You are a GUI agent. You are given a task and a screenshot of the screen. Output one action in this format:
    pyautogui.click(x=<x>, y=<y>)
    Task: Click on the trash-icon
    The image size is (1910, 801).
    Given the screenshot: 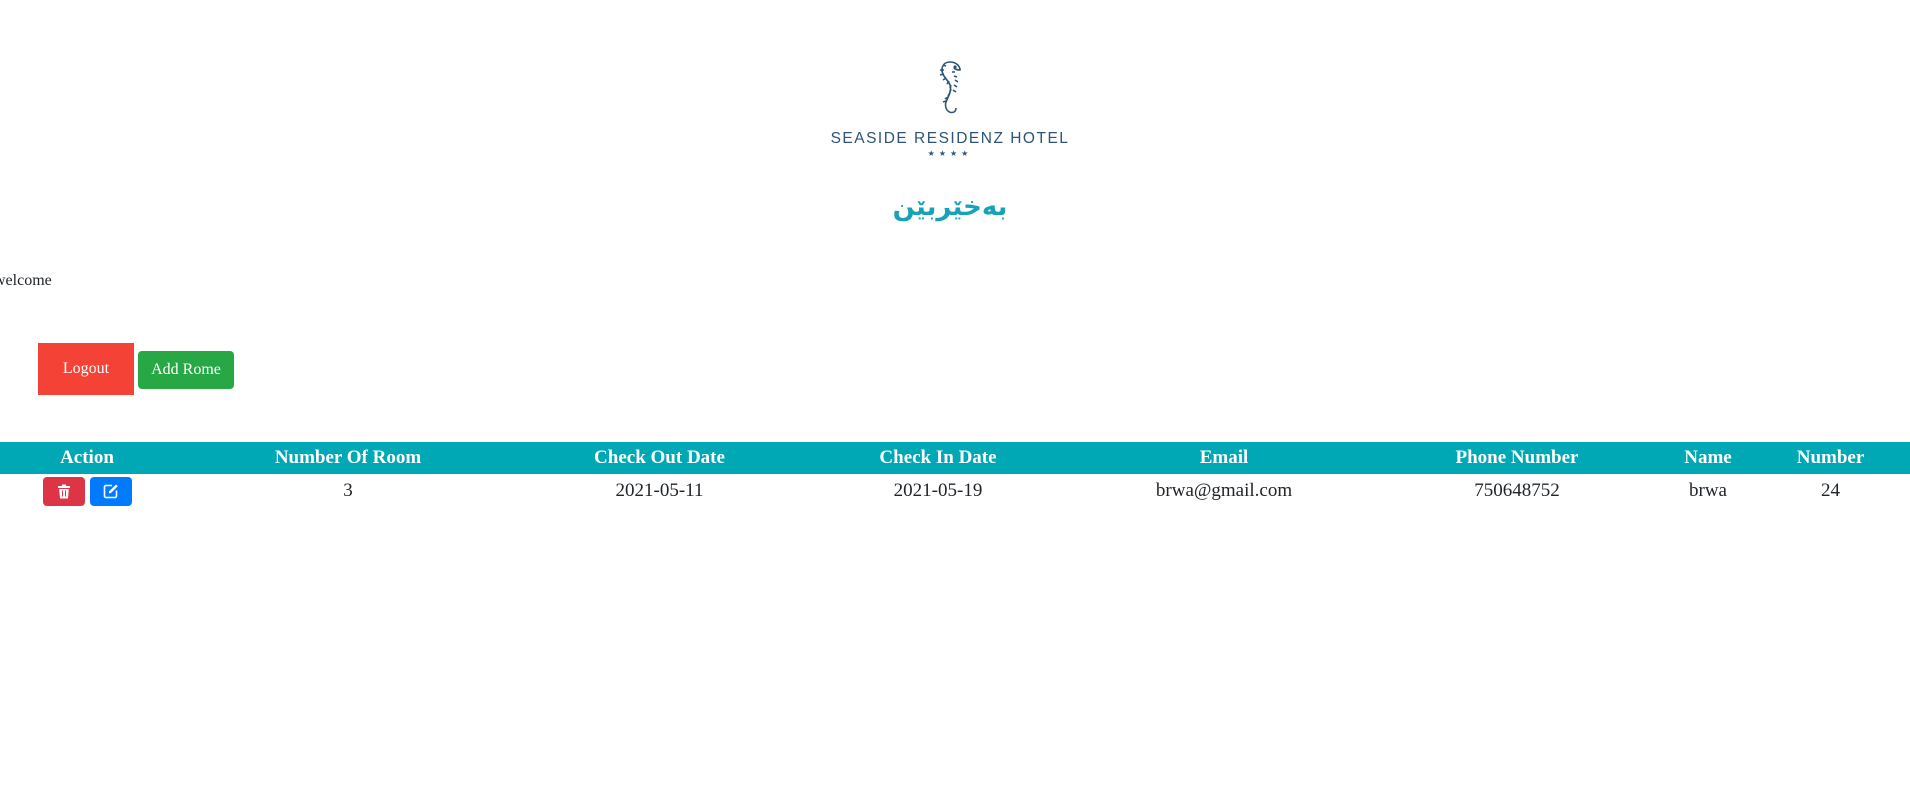 What is the action you would take?
    pyautogui.click(x=63, y=491)
    